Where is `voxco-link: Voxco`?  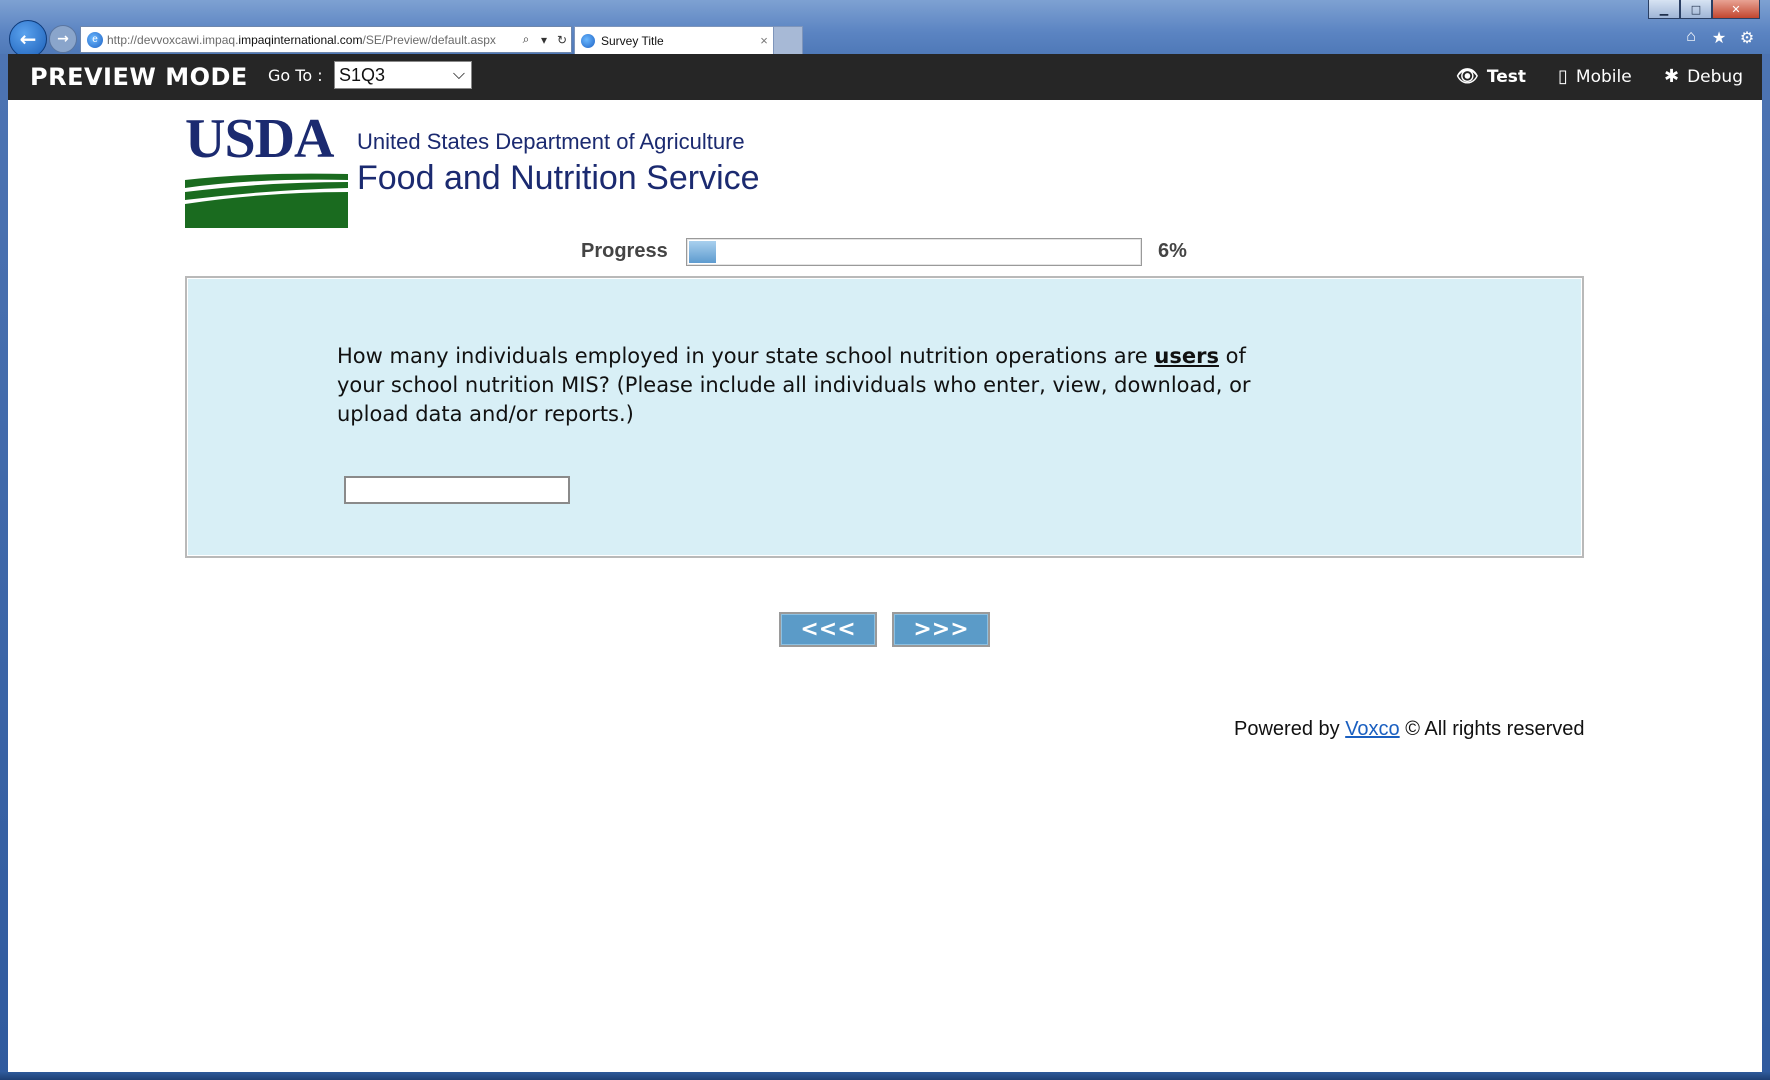 voxco-link: Voxco is located at coordinates (1372, 729).